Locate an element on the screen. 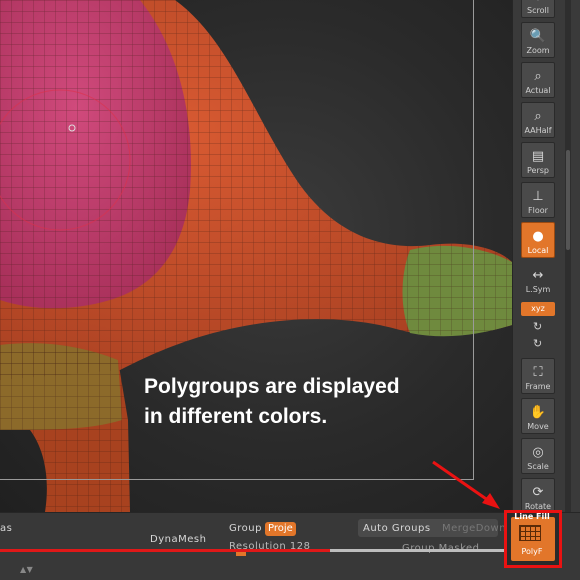  actual-label: Actual is located at coordinates (538, 90).